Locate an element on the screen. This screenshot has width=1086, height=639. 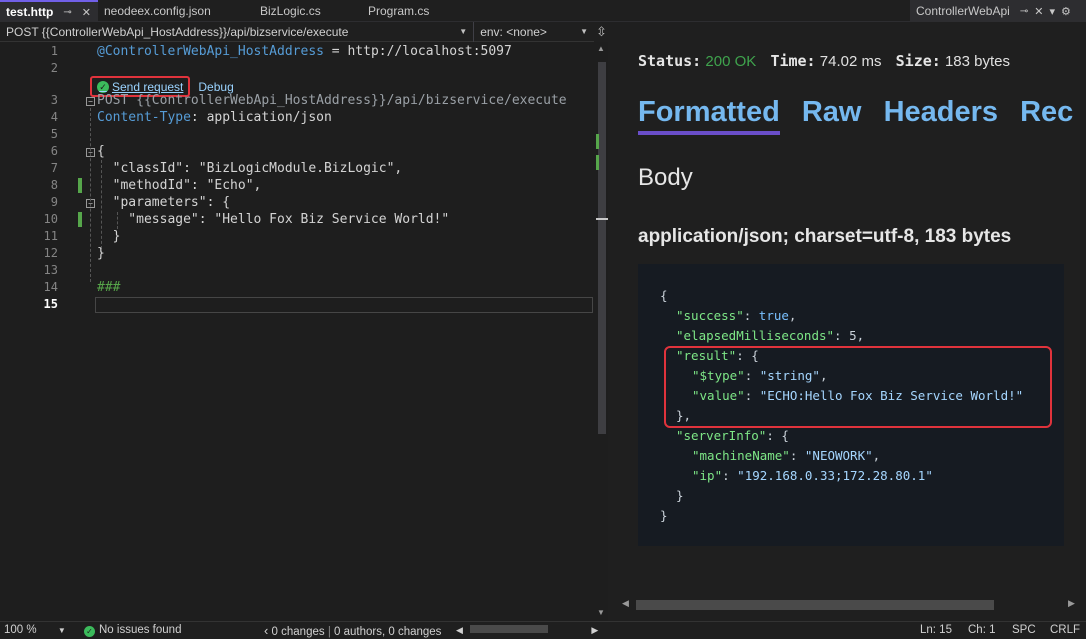
line-number: 9 is located at coordinates (54, 202).